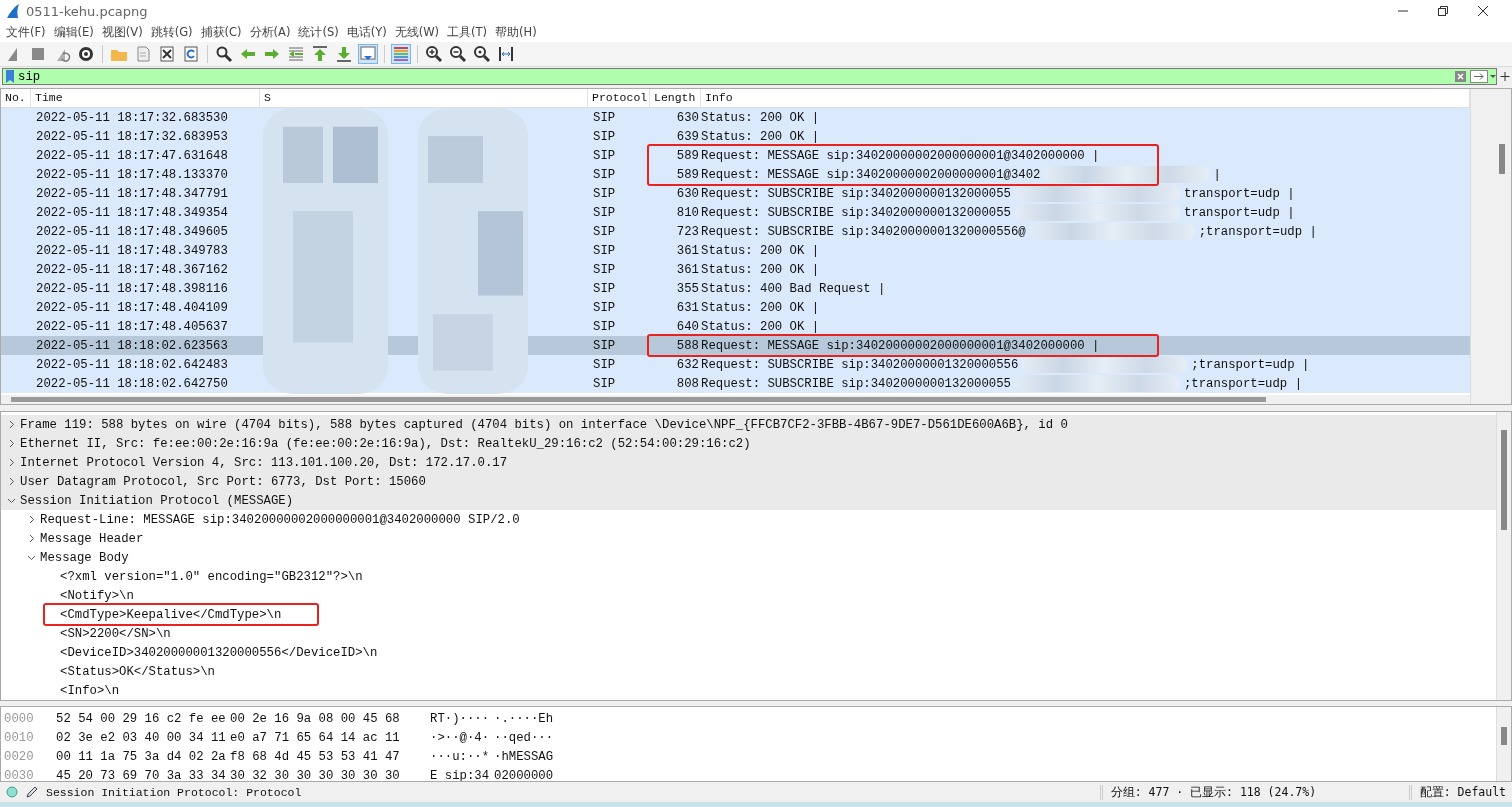 The image size is (1512, 807). I want to click on column-header: Protocol, so click(619, 98).